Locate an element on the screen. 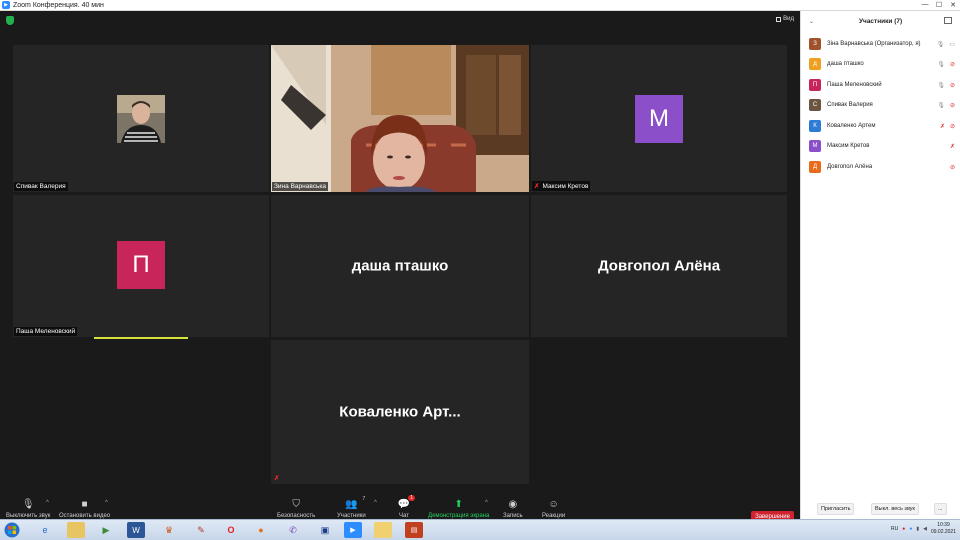 This screenshot has height=540, width=960. participant-name: Довгопол Алёна is located at coordinates (850, 167).